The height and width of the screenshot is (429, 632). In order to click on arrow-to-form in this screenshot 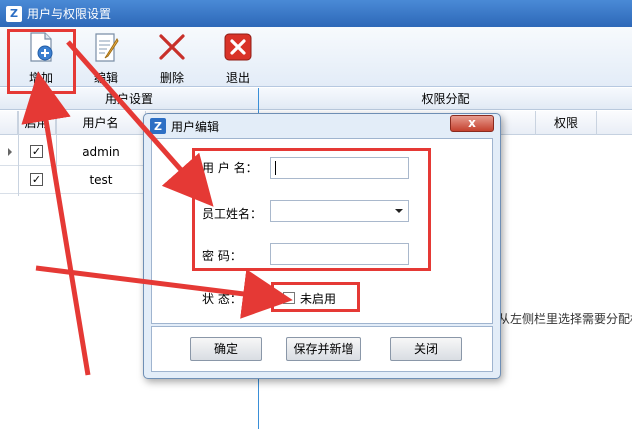, I will do `click(140, 123)`.